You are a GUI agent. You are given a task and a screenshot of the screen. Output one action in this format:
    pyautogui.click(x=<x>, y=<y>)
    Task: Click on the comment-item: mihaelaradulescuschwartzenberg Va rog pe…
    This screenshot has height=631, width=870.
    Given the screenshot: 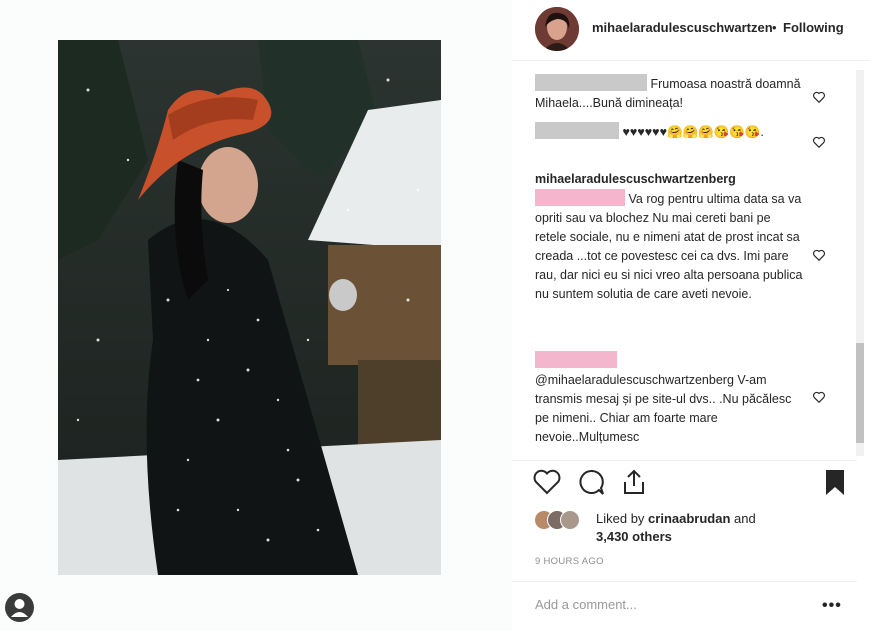 What is the action you would take?
    pyautogui.click(x=670, y=237)
    